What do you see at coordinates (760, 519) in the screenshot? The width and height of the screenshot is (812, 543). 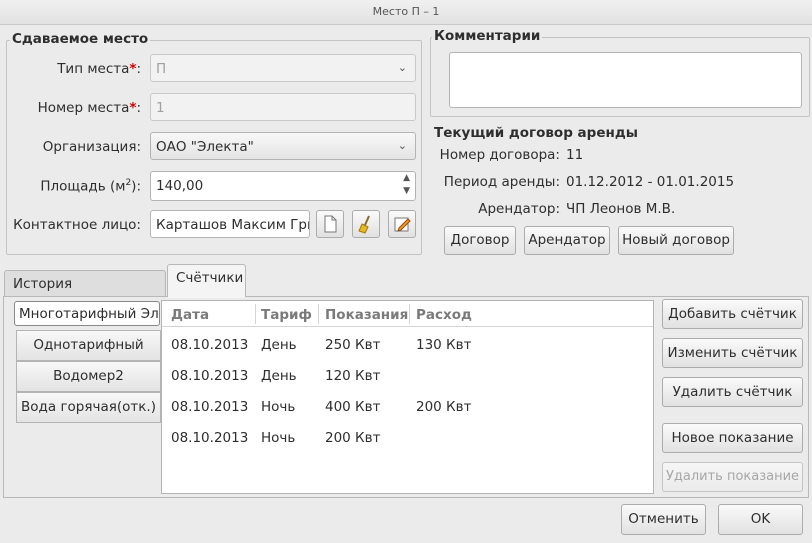 I see `ok-button: OK` at bounding box center [760, 519].